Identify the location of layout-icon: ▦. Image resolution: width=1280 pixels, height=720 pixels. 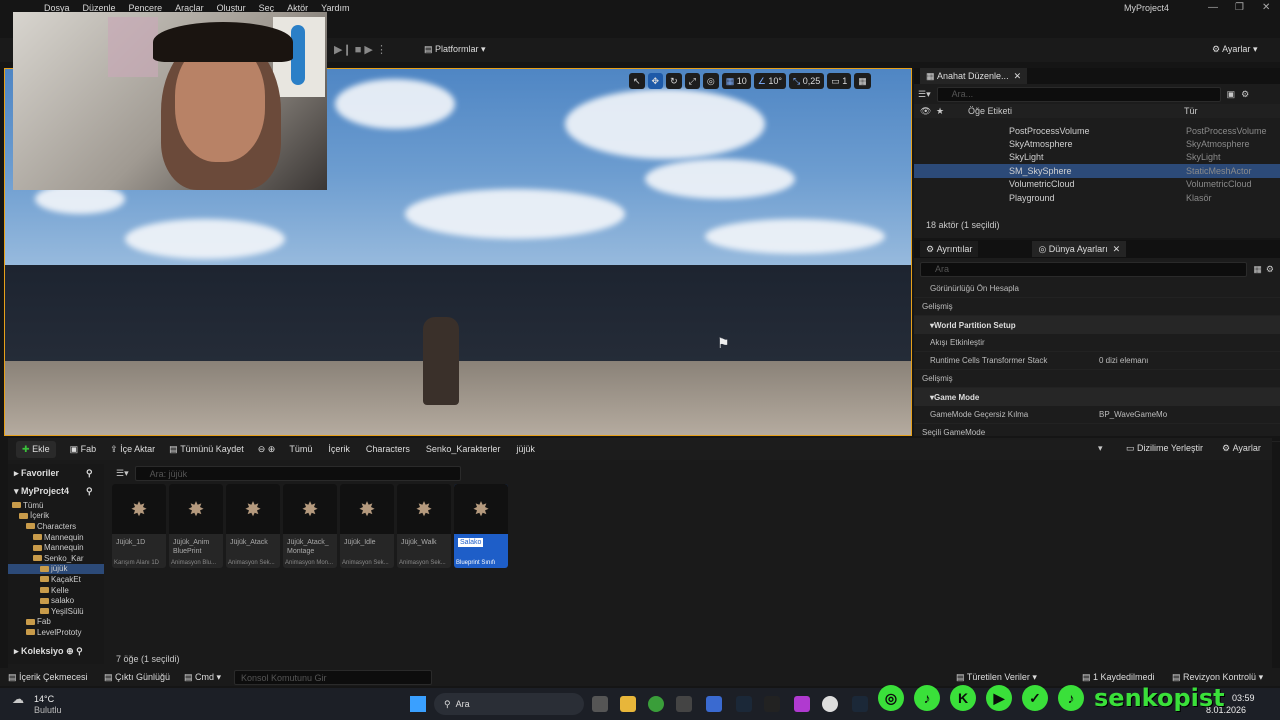
(862, 81).